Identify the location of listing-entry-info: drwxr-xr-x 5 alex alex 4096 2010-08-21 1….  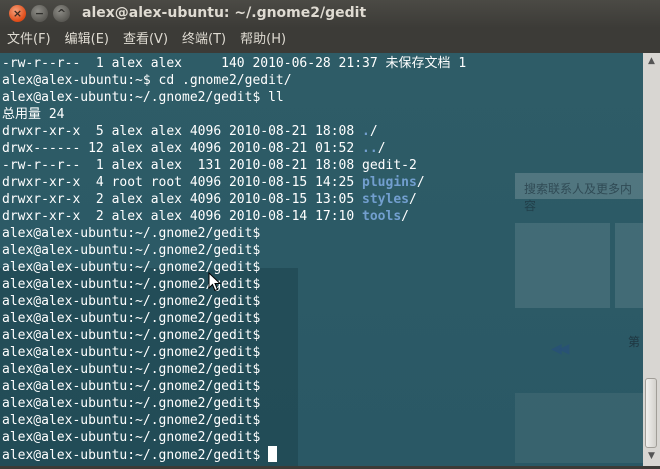
(182, 131).